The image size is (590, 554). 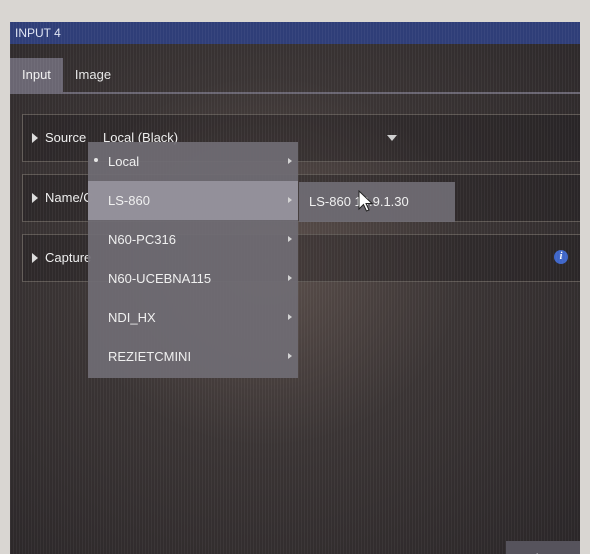 I want to click on mouse-cursor-icon, so click(x=366, y=201).